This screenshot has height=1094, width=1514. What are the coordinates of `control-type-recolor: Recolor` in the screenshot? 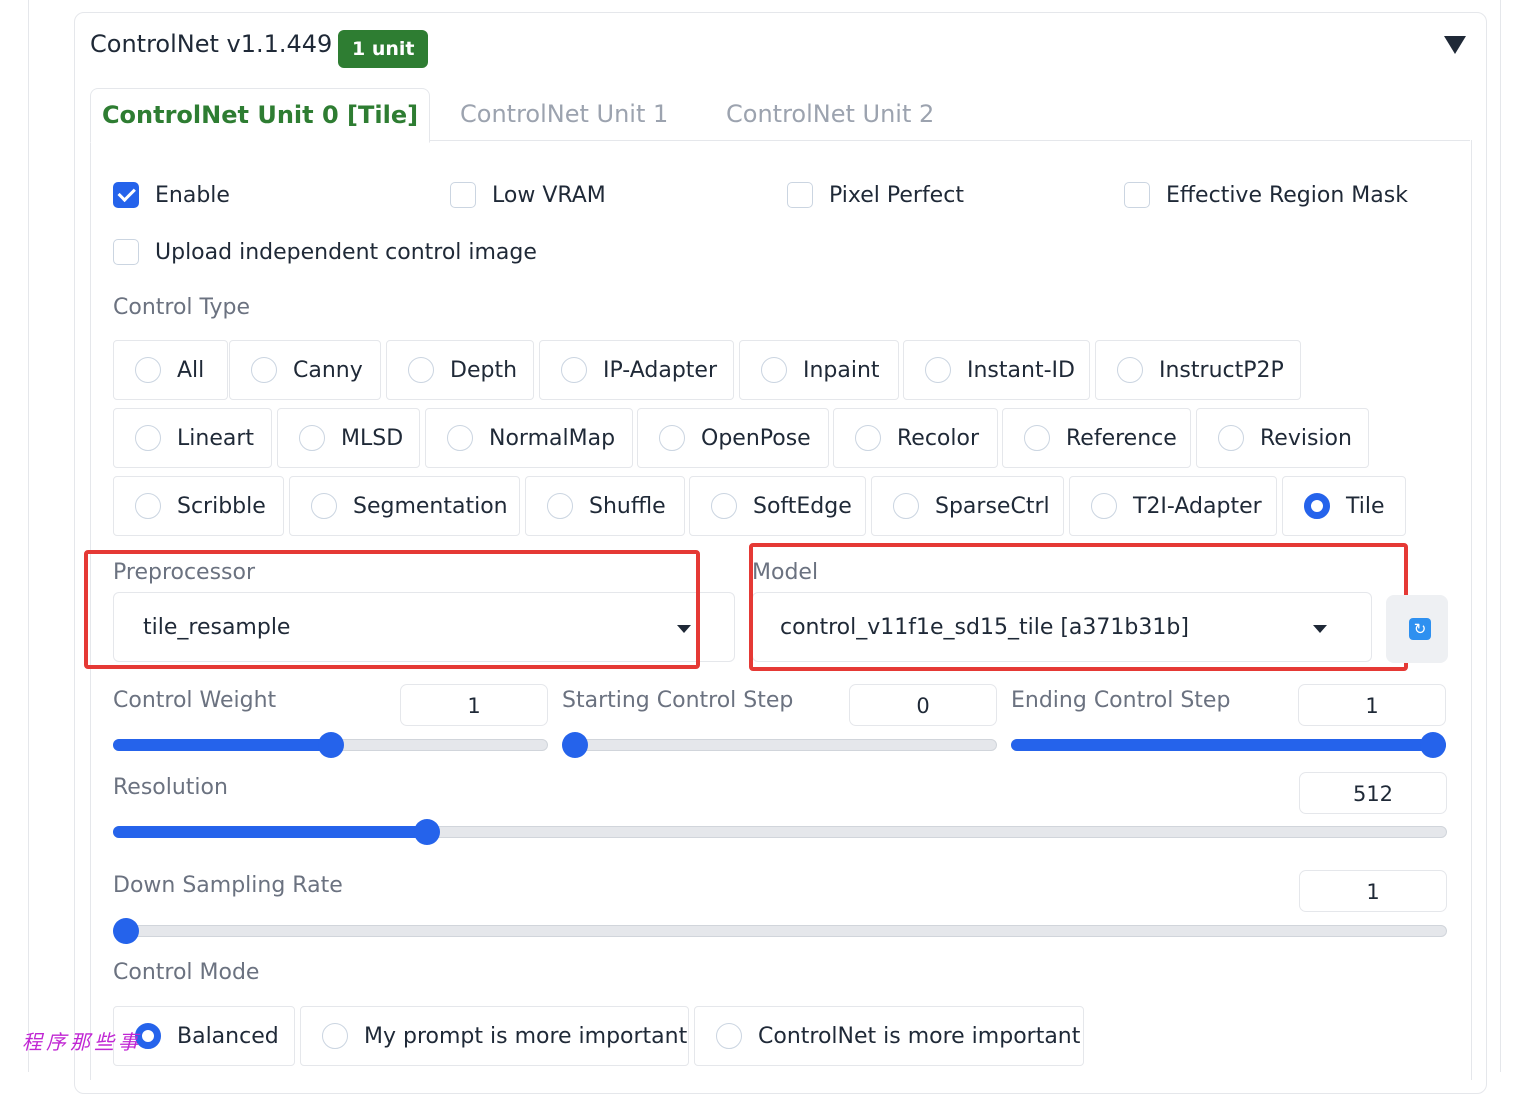 It's located at (915, 438).